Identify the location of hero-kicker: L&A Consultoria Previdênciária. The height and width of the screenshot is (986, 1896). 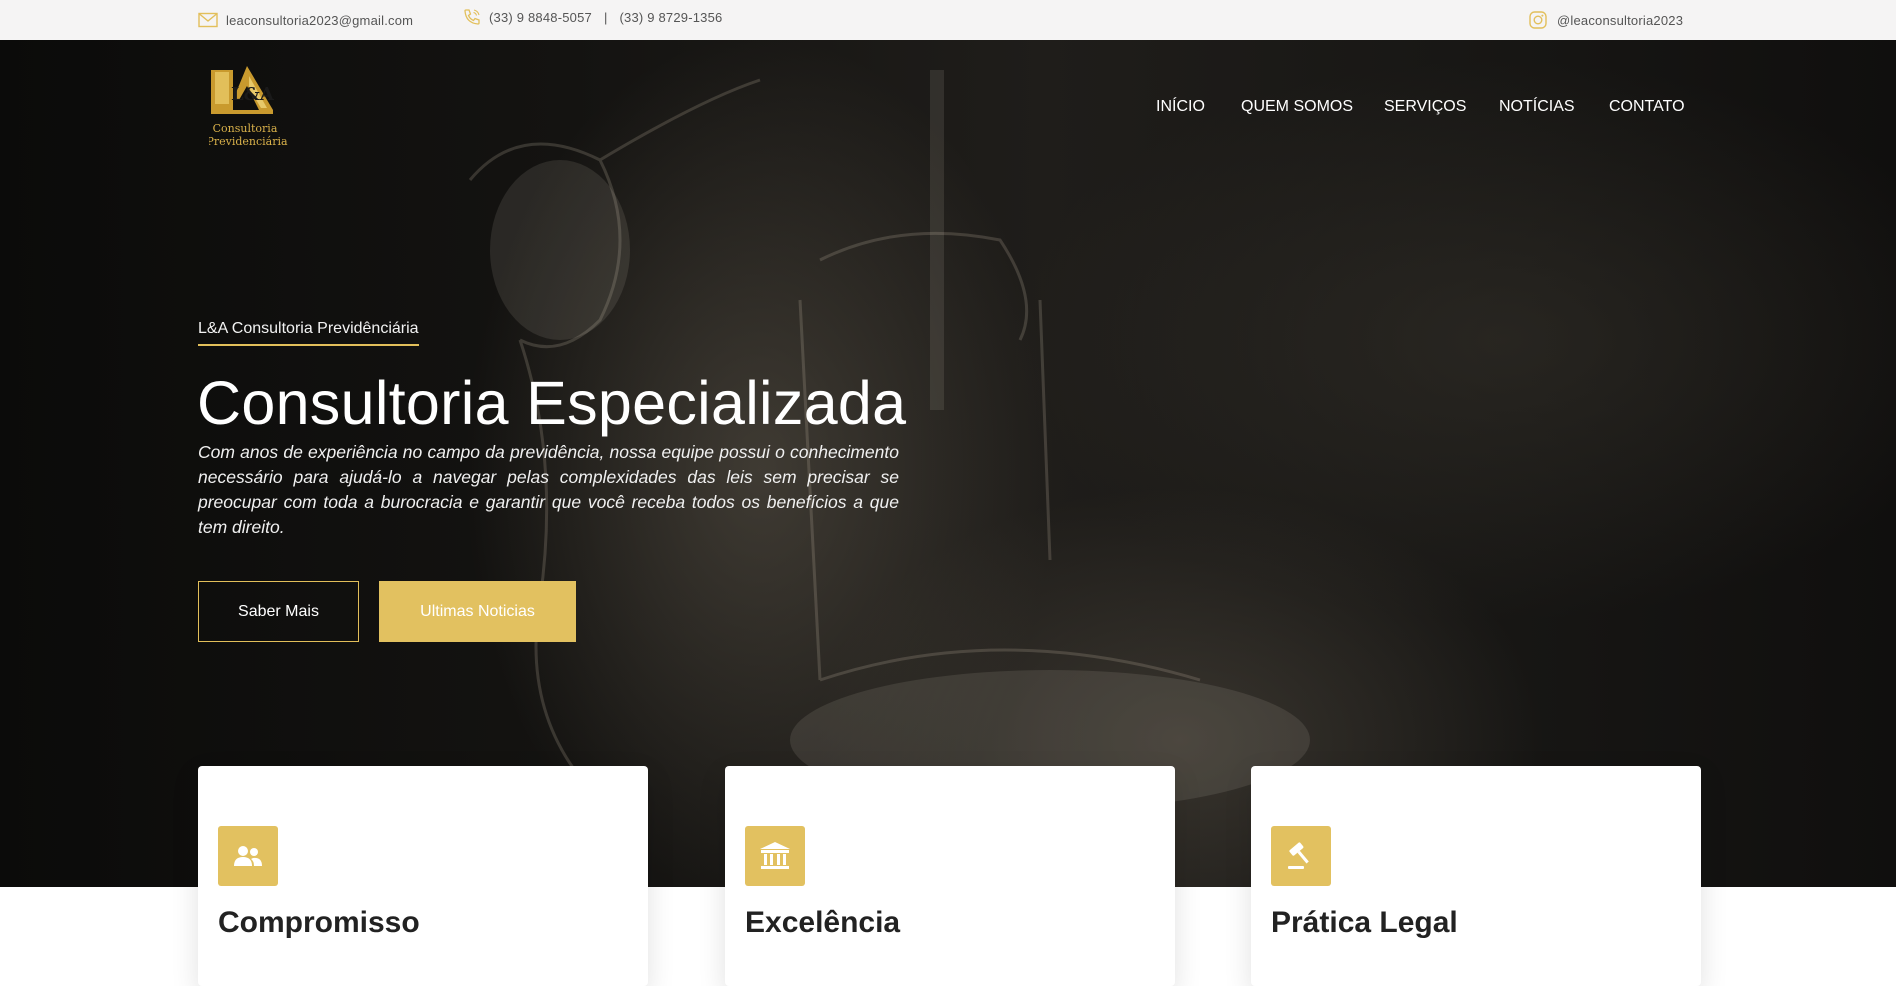
(308, 333).